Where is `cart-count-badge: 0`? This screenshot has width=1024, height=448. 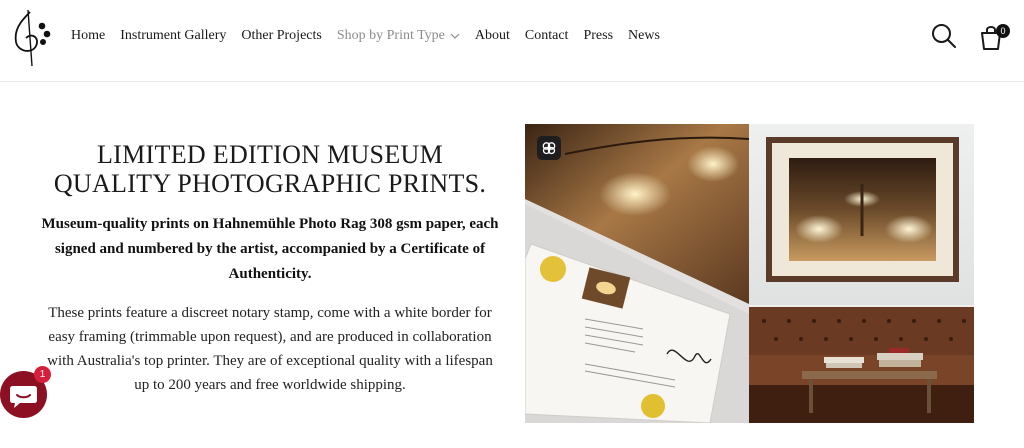
cart-count-badge: 0 is located at coordinates (1003, 31).